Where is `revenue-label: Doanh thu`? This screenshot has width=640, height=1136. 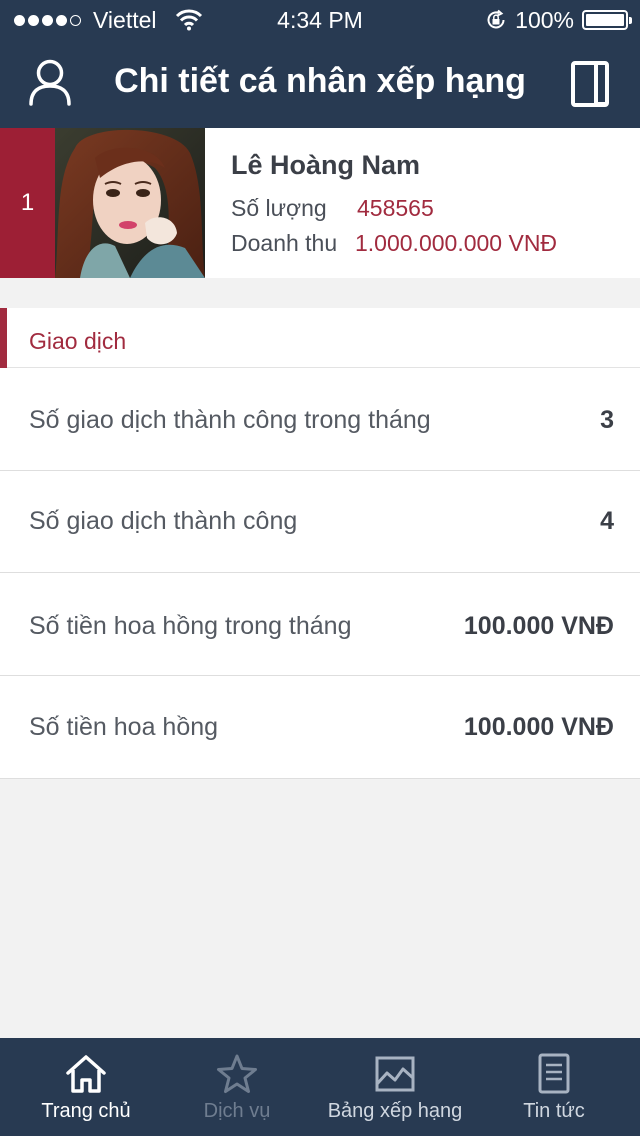 revenue-label: Doanh thu is located at coordinates (284, 243).